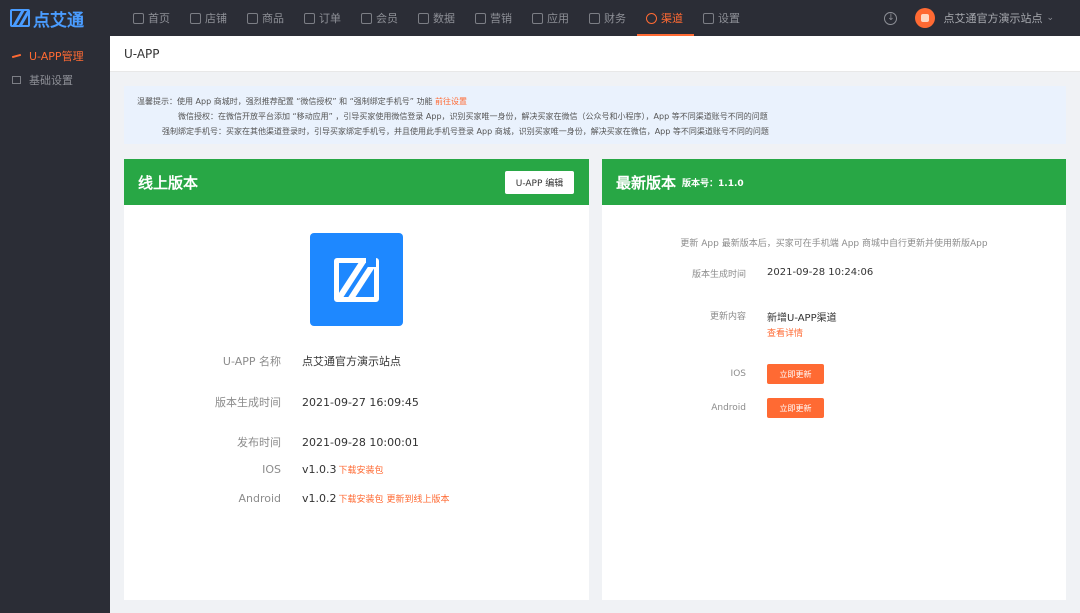 The width and height of the screenshot is (1080, 613). What do you see at coordinates (252, 18) in the screenshot?
I see `goods-icon` at bounding box center [252, 18].